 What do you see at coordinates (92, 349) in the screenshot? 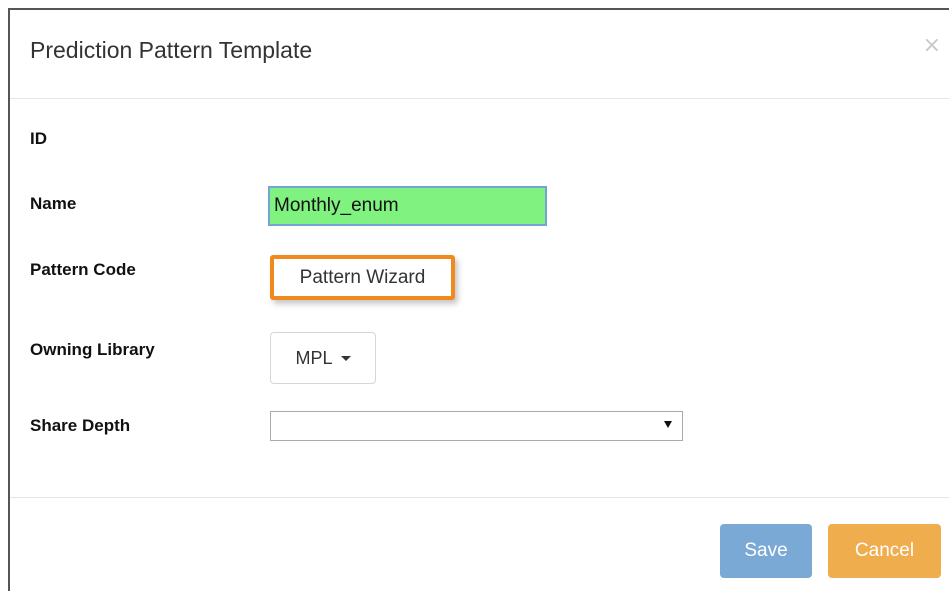
I see `owning-library-label: Owning Library` at bounding box center [92, 349].